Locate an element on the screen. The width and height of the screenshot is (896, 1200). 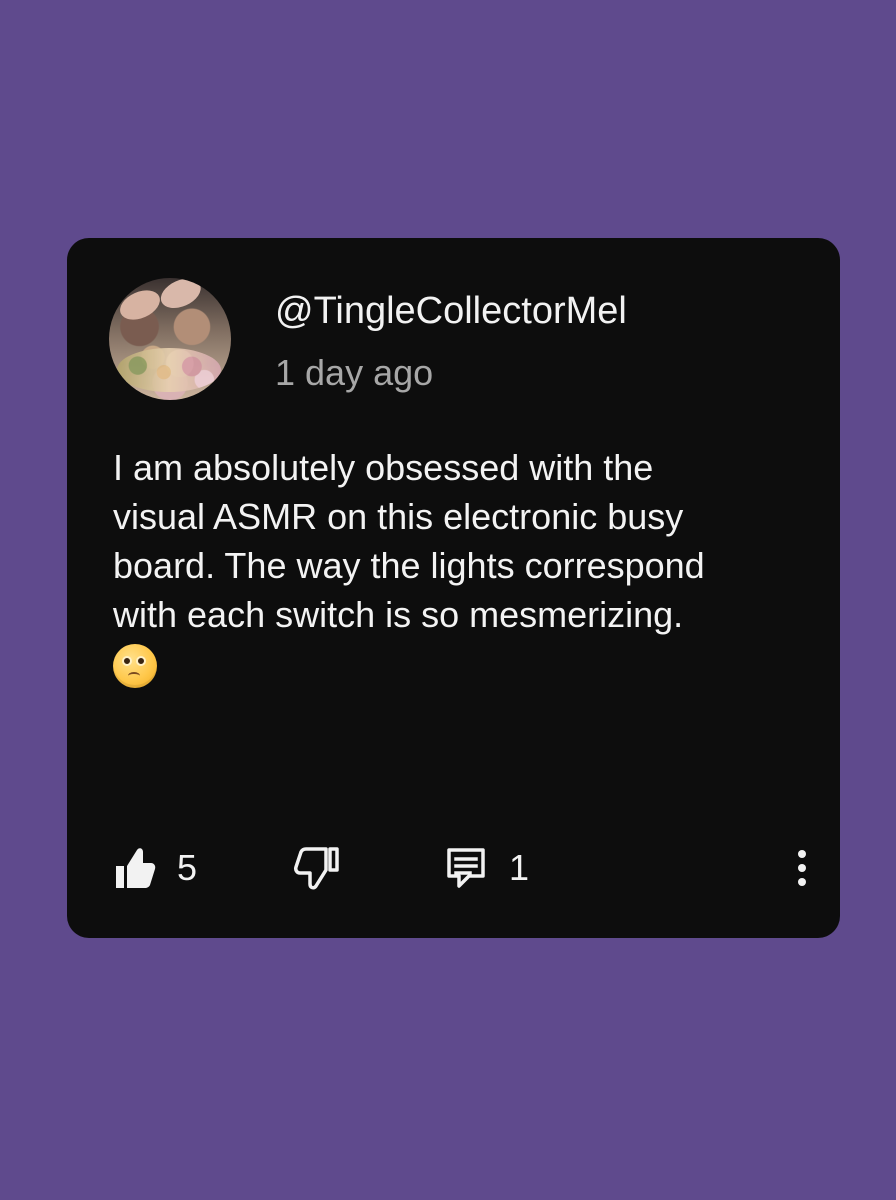
like-button: 5 is located at coordinates (155, 868).